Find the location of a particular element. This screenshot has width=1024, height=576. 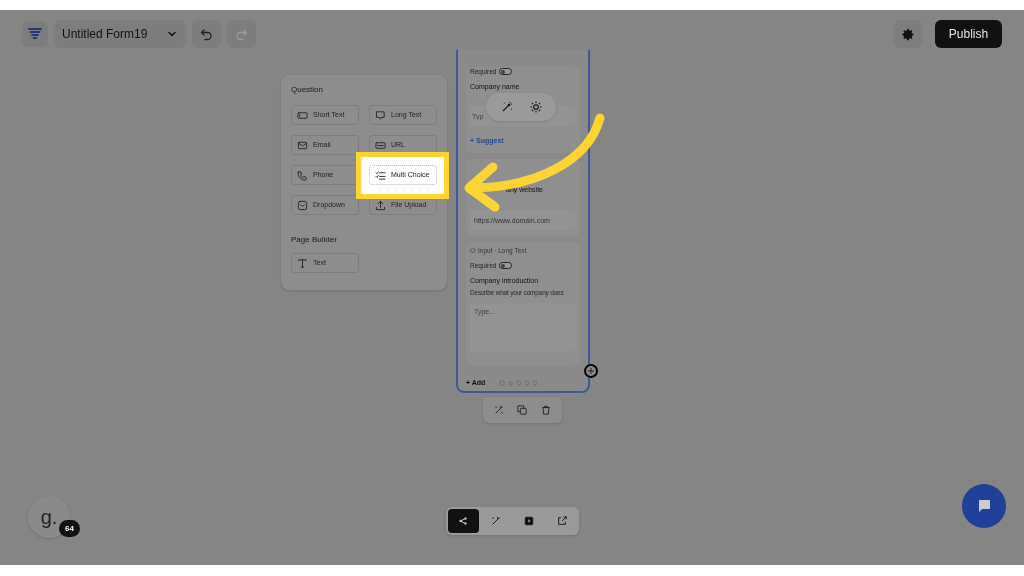

text-icon is located at coordinates (302, 263).